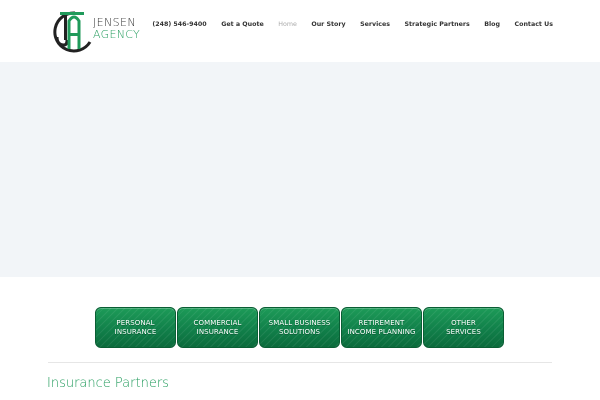  I want to click on logo-line-jensen: JENSEN, so click(114, 22).